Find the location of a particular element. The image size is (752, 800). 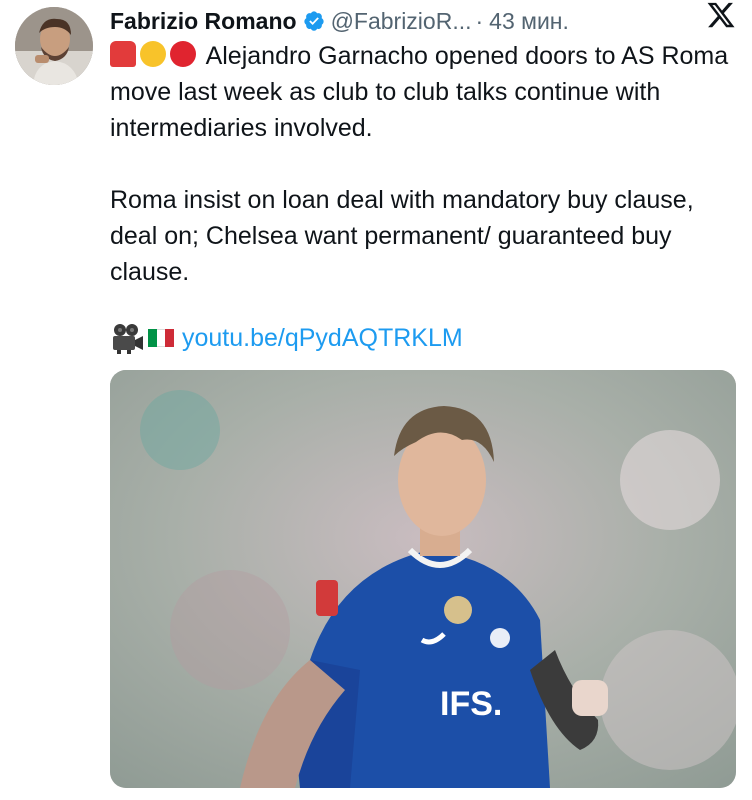

avatar-image is located at coordinates (54, 46).